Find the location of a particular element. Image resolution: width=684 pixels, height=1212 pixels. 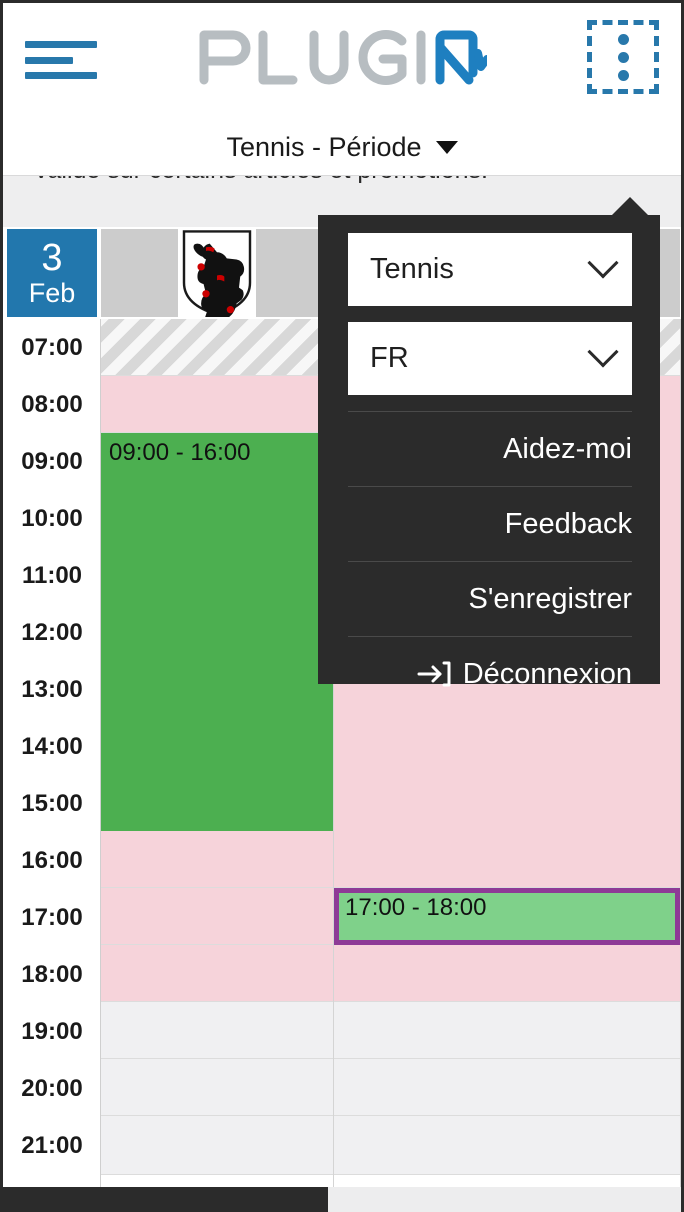

plugin-logo is located at coordinates (342, 56).